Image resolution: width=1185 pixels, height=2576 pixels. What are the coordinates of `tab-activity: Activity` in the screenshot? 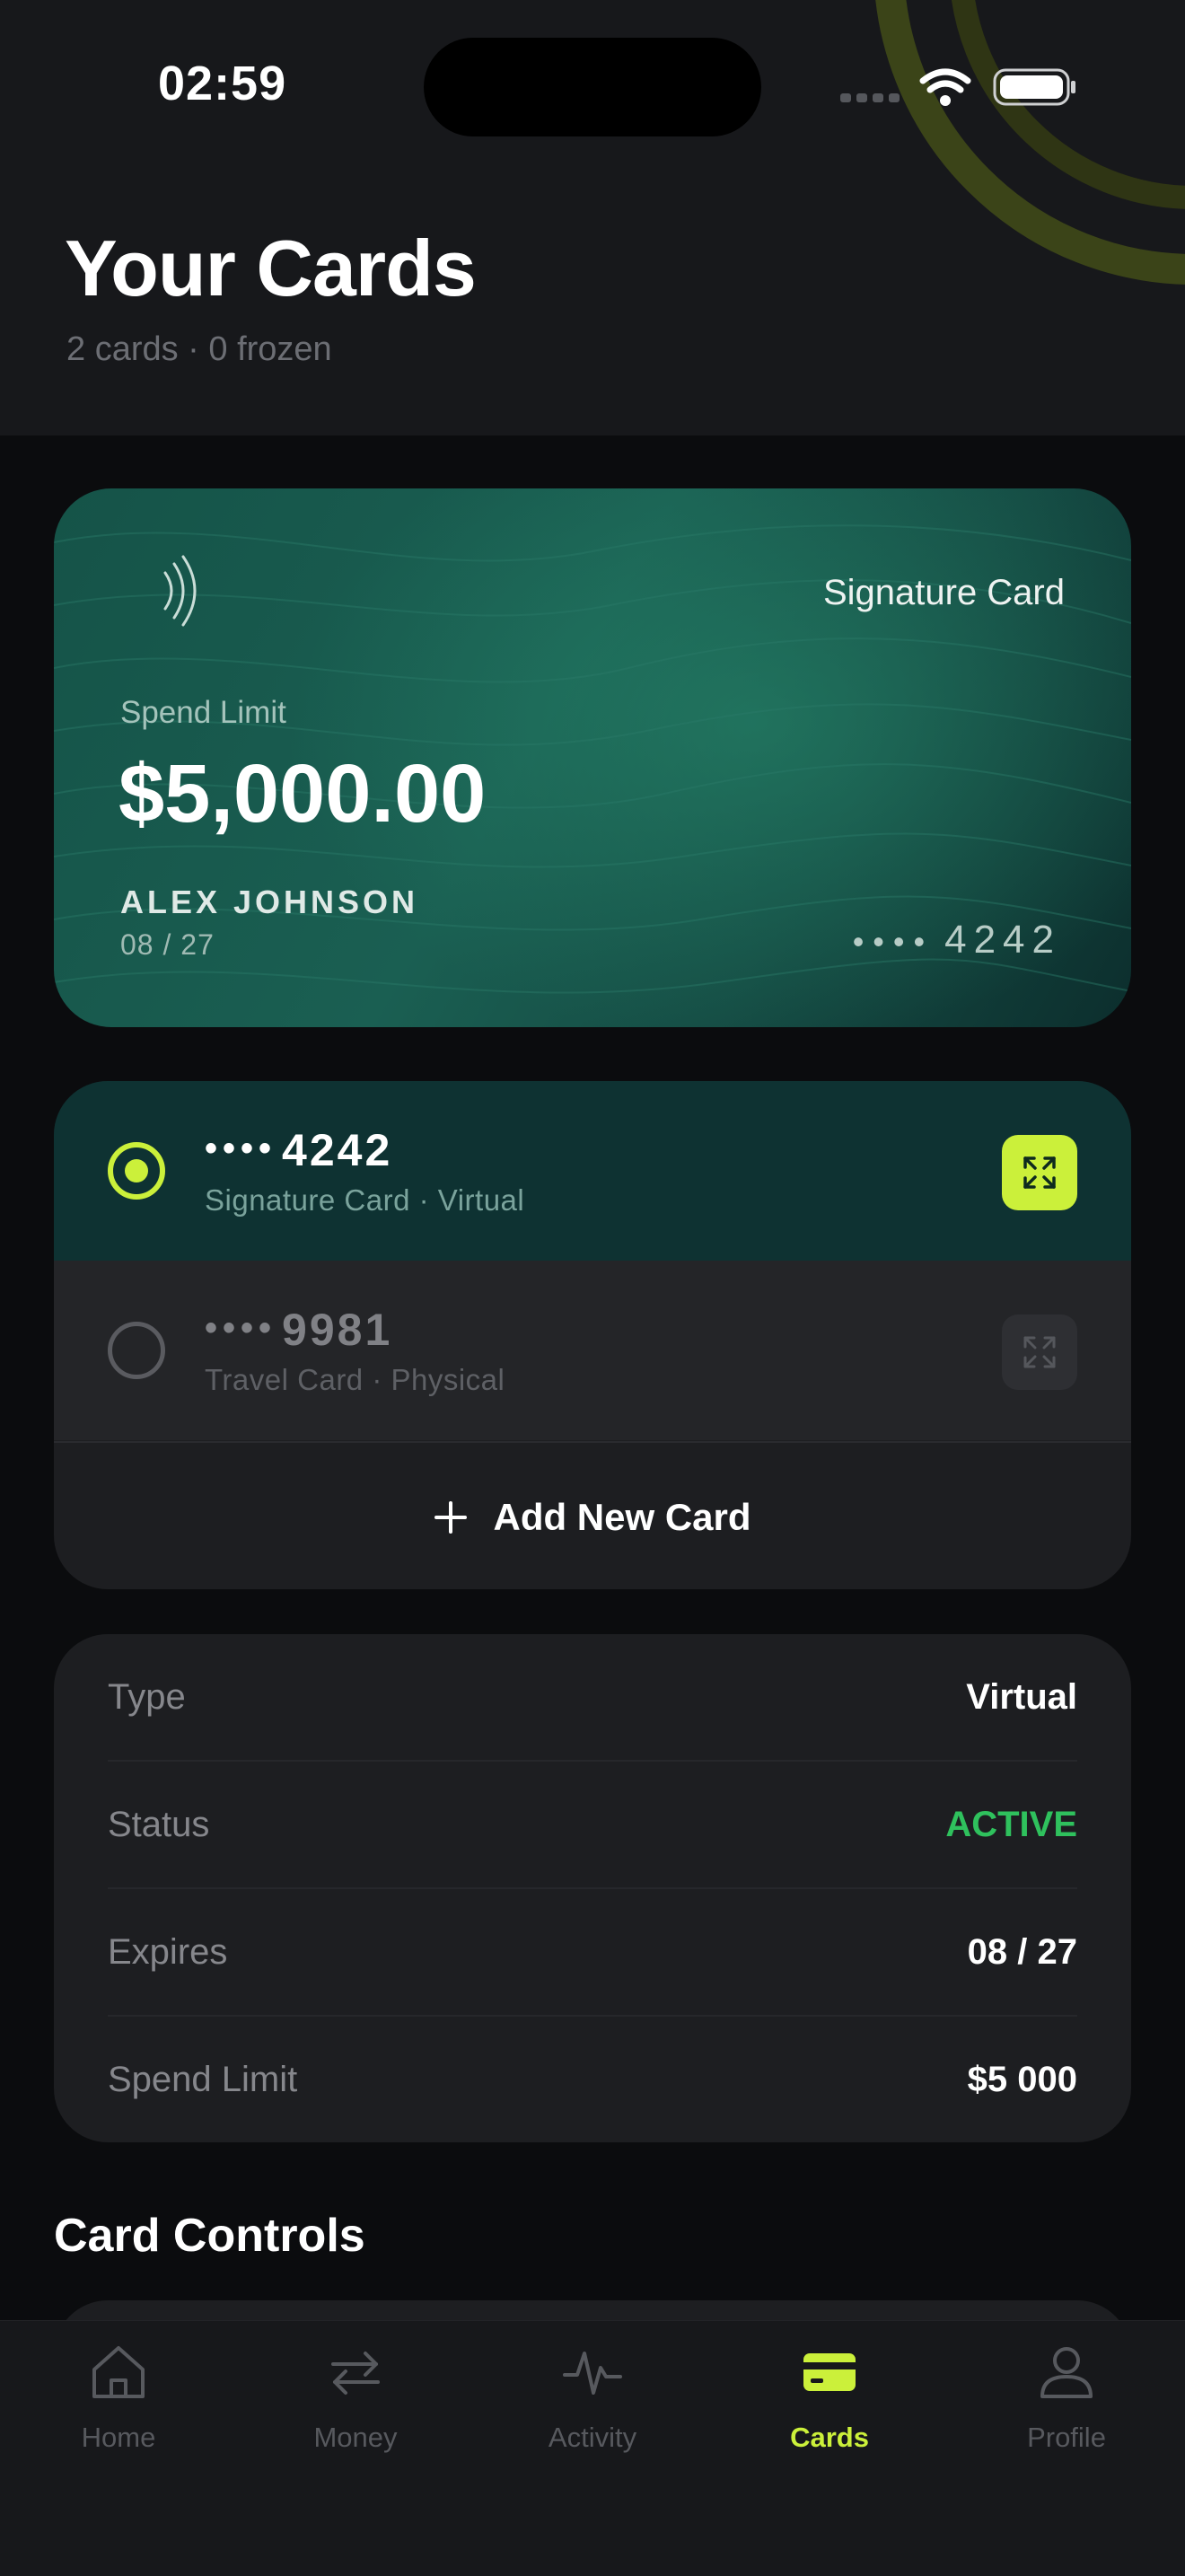 It's located at (592, 2388).